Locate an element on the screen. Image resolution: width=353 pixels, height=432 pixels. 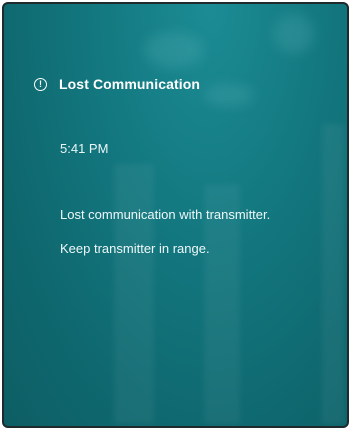
alert-header: ! Lost Communication is located at coordinates (117, 84).